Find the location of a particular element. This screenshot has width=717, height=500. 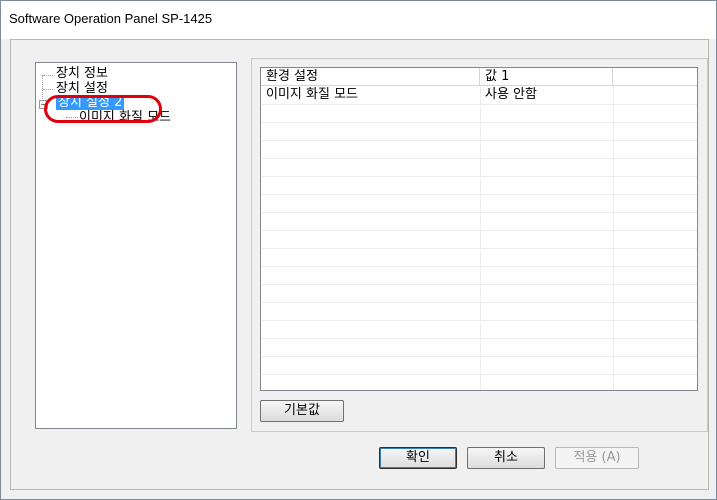

default-values-button: 기본값 is located at coordinates (302, 411).